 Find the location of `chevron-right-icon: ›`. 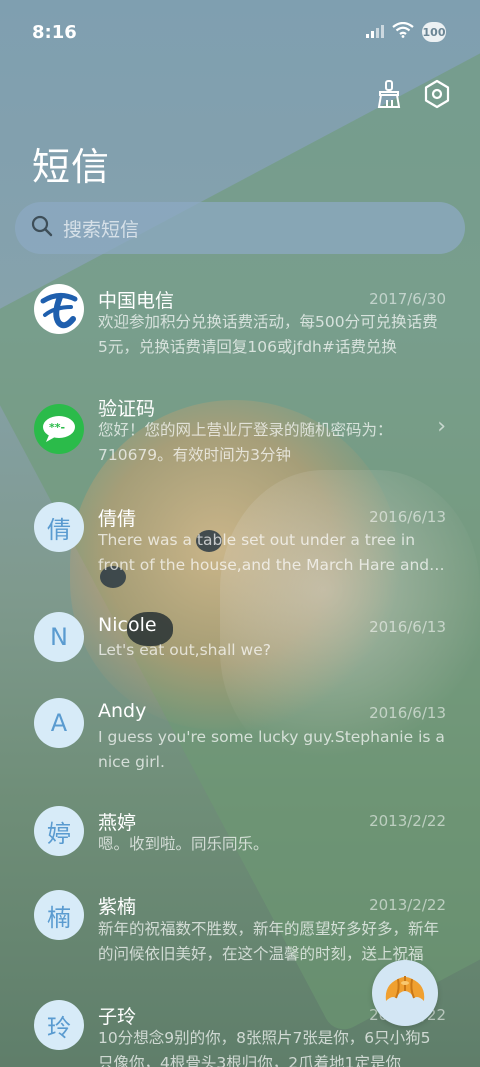

chevron-right-icon: › is located at coordinates (441, 426).